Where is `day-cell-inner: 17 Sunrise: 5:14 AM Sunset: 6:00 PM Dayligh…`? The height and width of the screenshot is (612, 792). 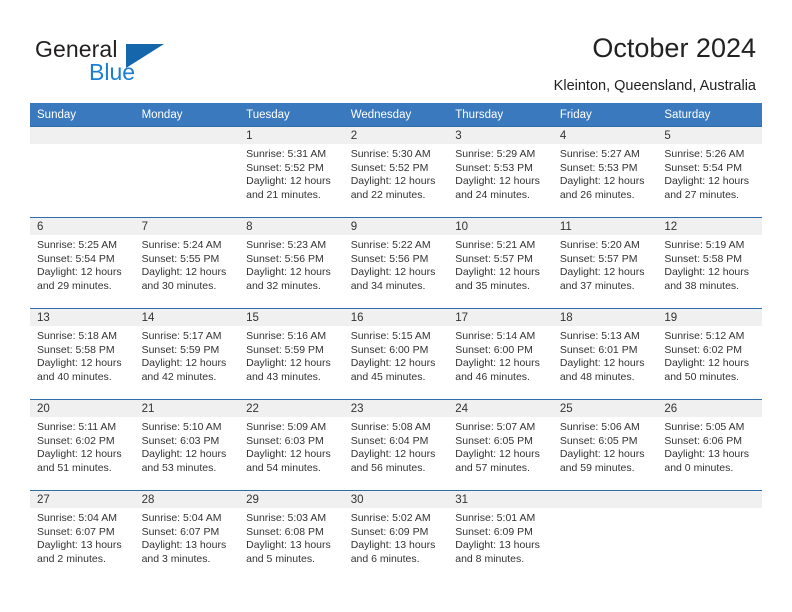 day-cell-inner: 17 Sunrise: 5:14 AM Sunset: 6:00 PM Dayligh… is located at coordinates (500, 354).